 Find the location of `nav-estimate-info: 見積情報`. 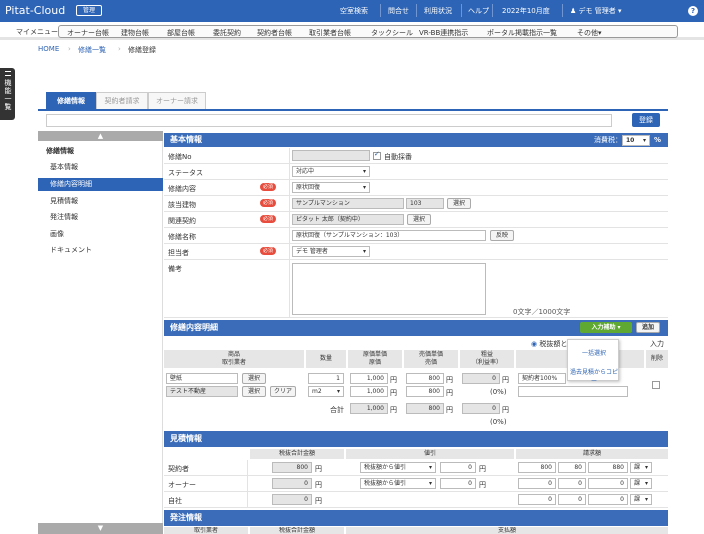

nav-estimate-info: 見積情報 is located at coordinates (100, 201).